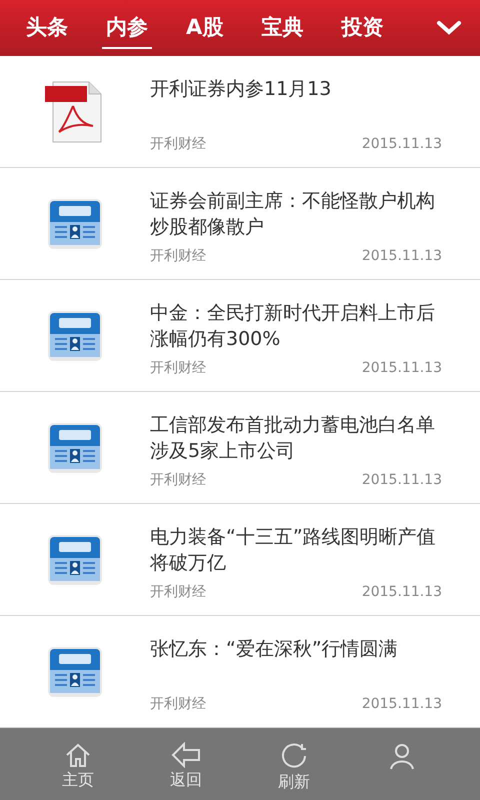 The height and width of the screenshot is (800, 480). I want to click on news-item: 工信部发布首批动力蓄电池白名单涉及5家上市公司 开利财经 2015.11.13, so click(240, 448).